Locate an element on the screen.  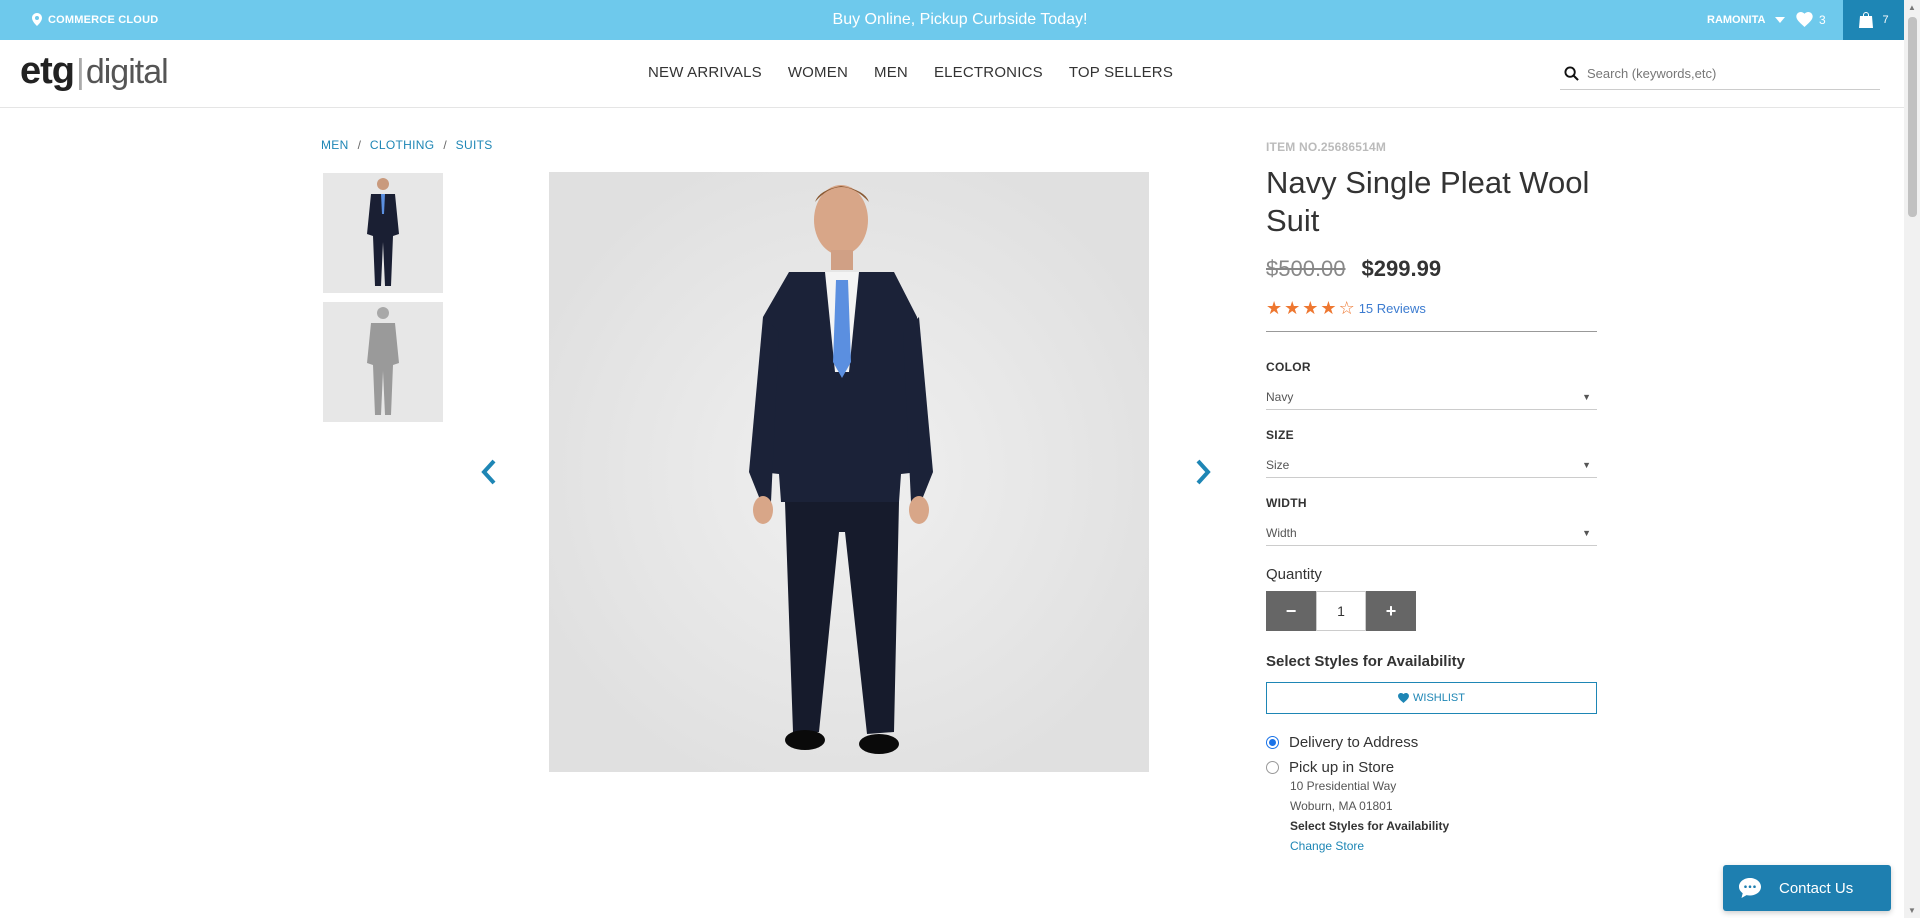
search-bar is located at coordinates (1720, 74).